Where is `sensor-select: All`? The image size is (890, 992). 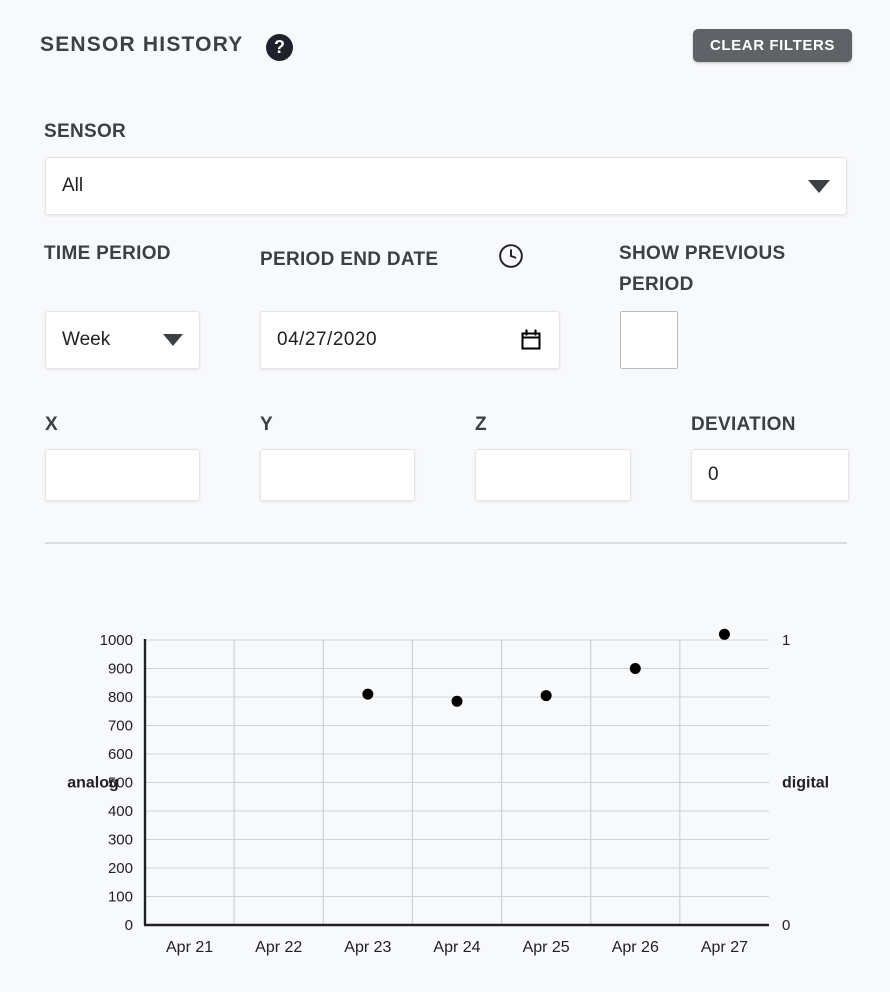 sensor-select: All is located at coordinates (446, 186).